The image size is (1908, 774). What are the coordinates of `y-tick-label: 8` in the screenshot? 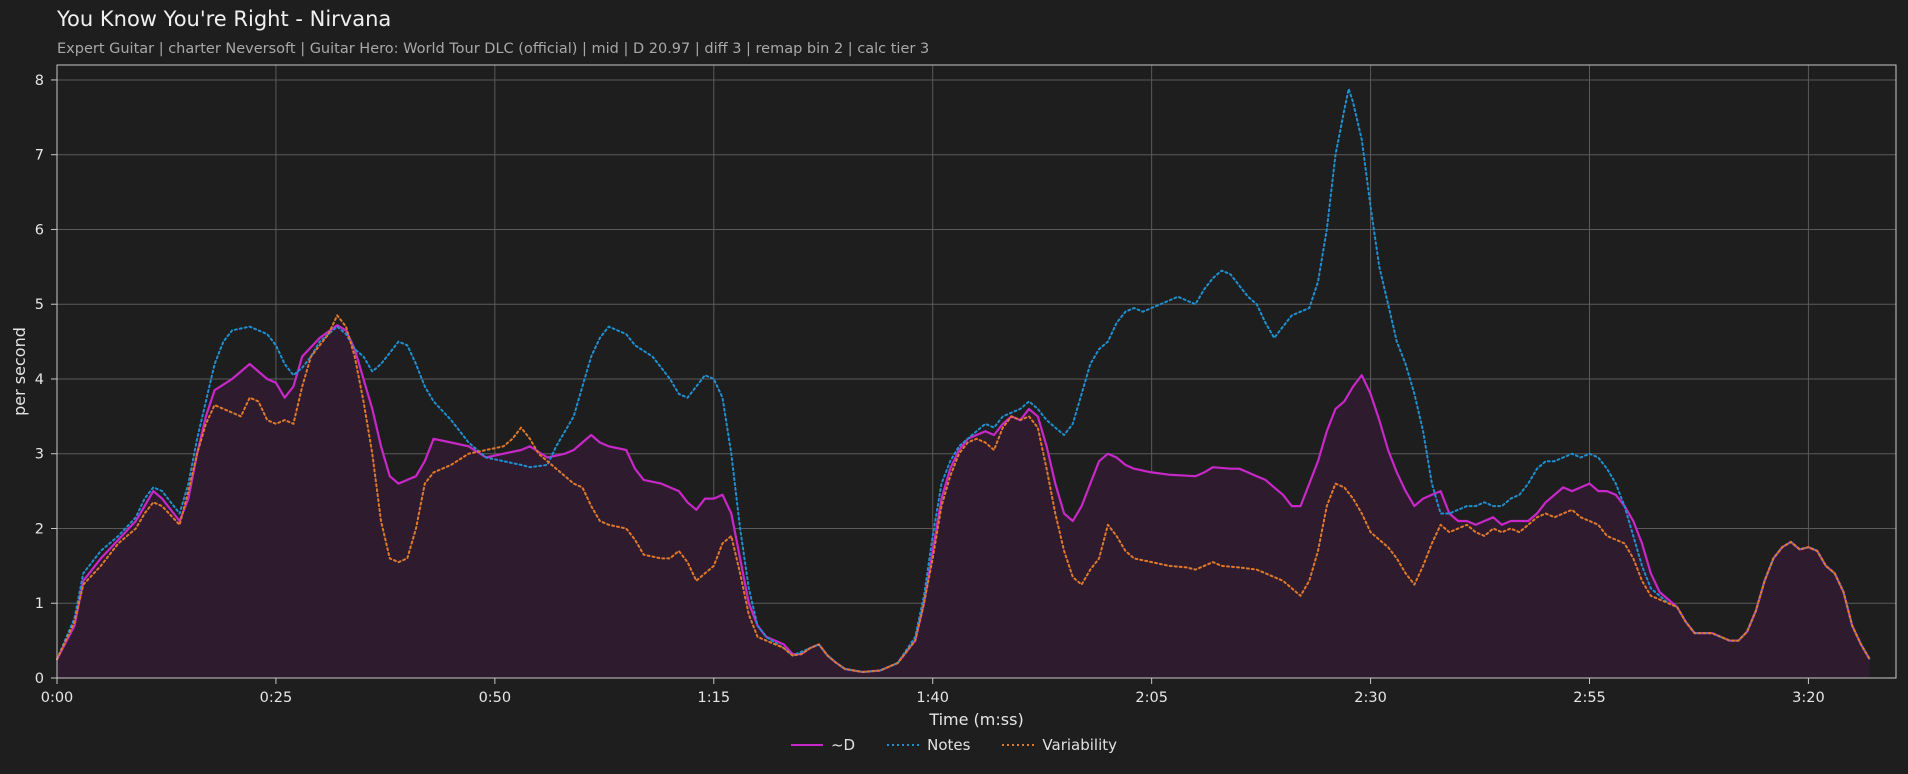 It's located at (39, 81).